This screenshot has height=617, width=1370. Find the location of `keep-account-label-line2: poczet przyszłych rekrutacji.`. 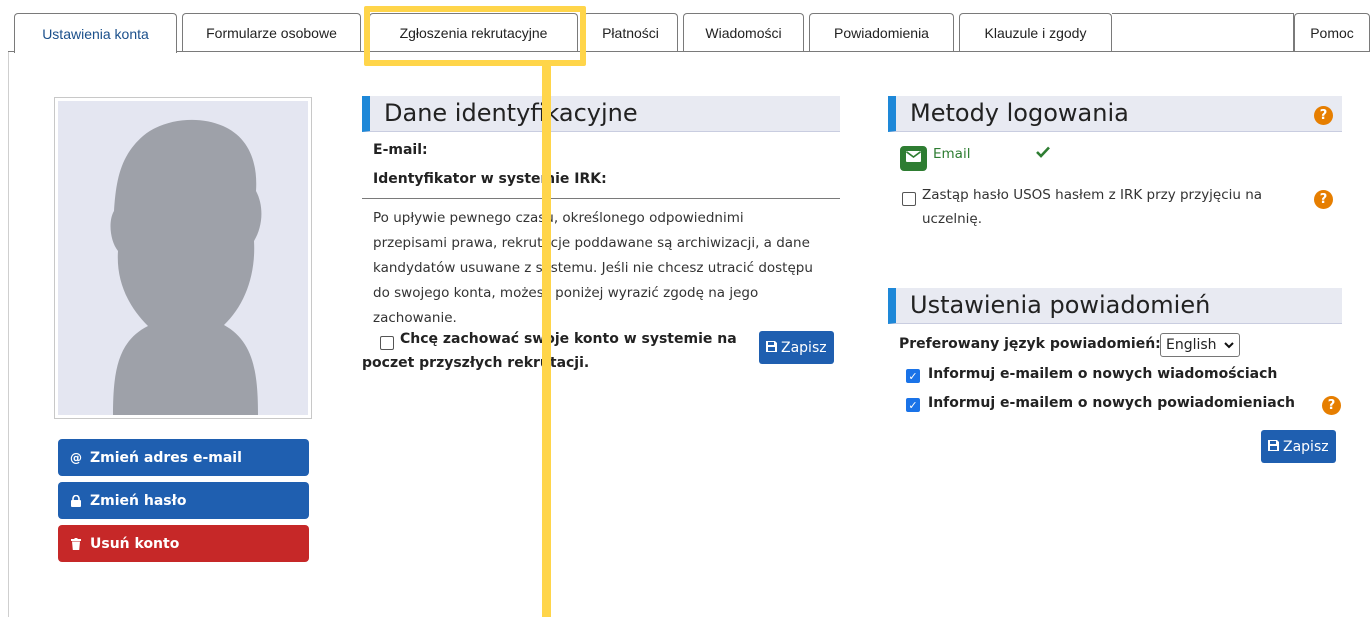

keep-account-label-line2: poczet przyszłych rekrutacji. is located at coordinates (476, 363).